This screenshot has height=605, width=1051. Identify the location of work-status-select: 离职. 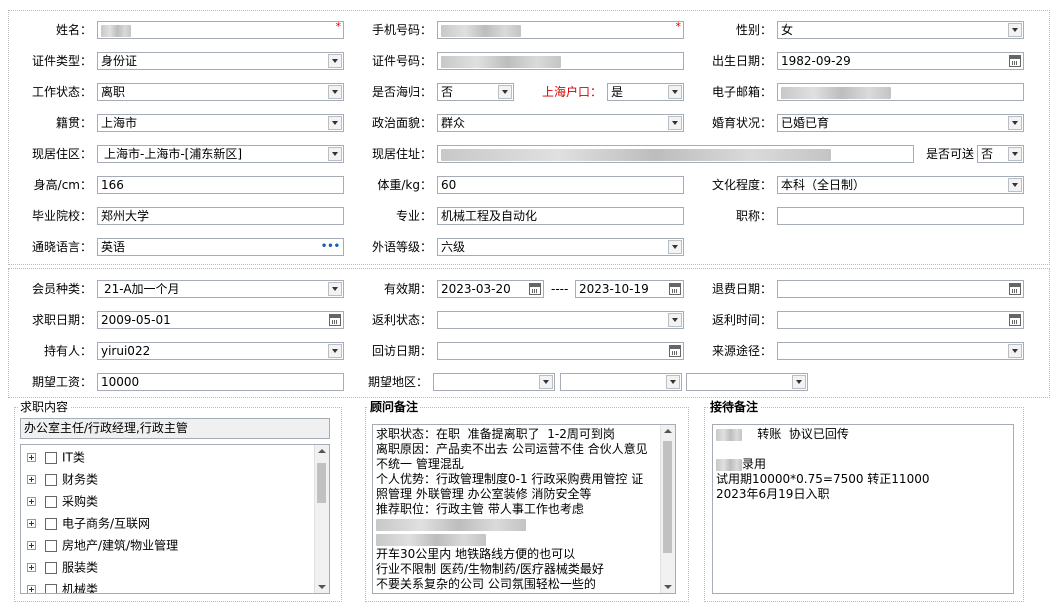
(220, 92).